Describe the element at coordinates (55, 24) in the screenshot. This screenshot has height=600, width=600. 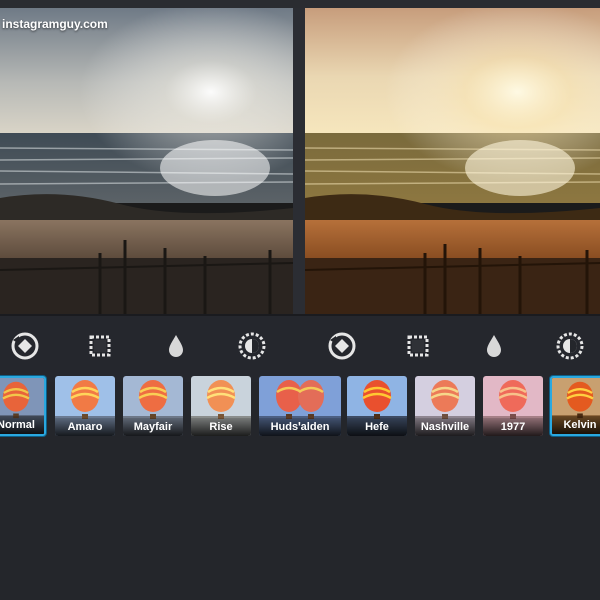
I see `watermark-text: instagramguy.com` at that location.